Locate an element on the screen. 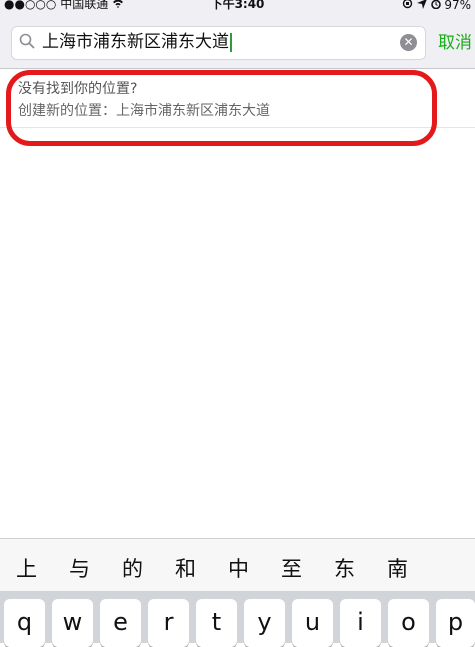 The image size is (475, 647). key-p: p is located at coordinates (455, 623).